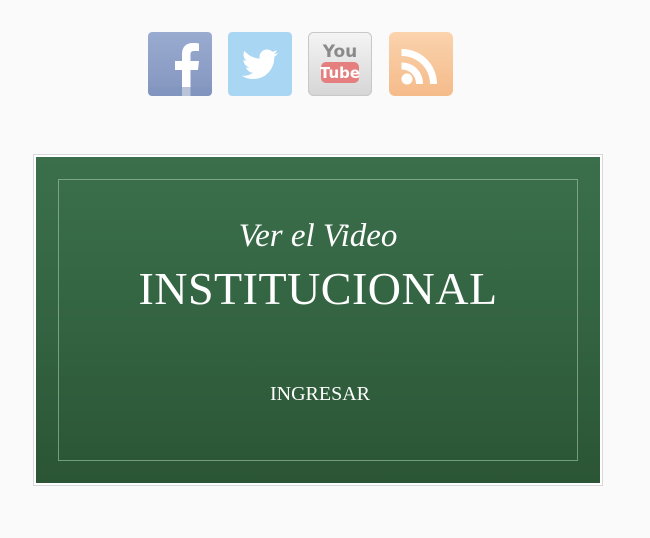  I want to click on youtube-icon: You Tube, so click(340, 64).